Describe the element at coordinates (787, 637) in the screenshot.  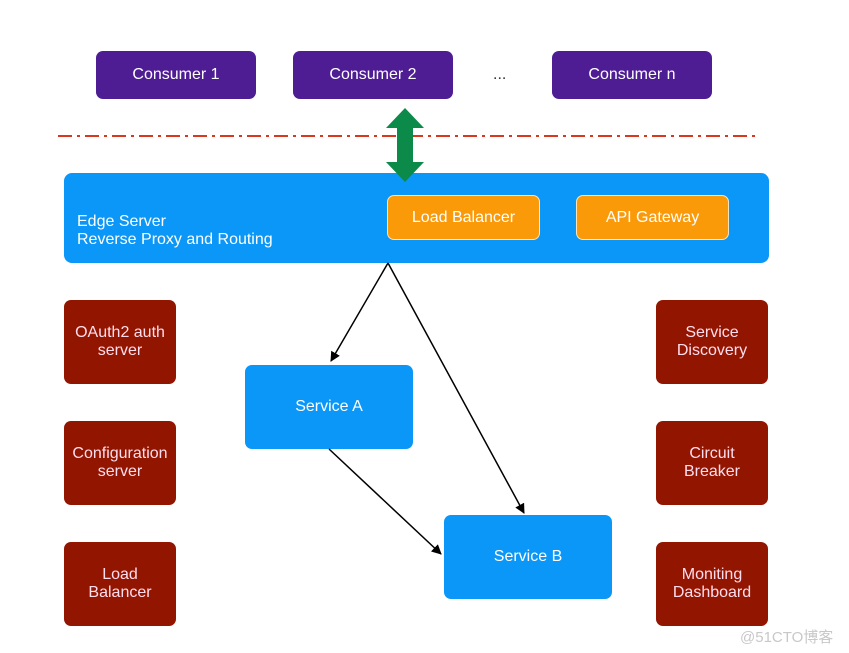
I see `watermark: @51CTO博客` at that location.